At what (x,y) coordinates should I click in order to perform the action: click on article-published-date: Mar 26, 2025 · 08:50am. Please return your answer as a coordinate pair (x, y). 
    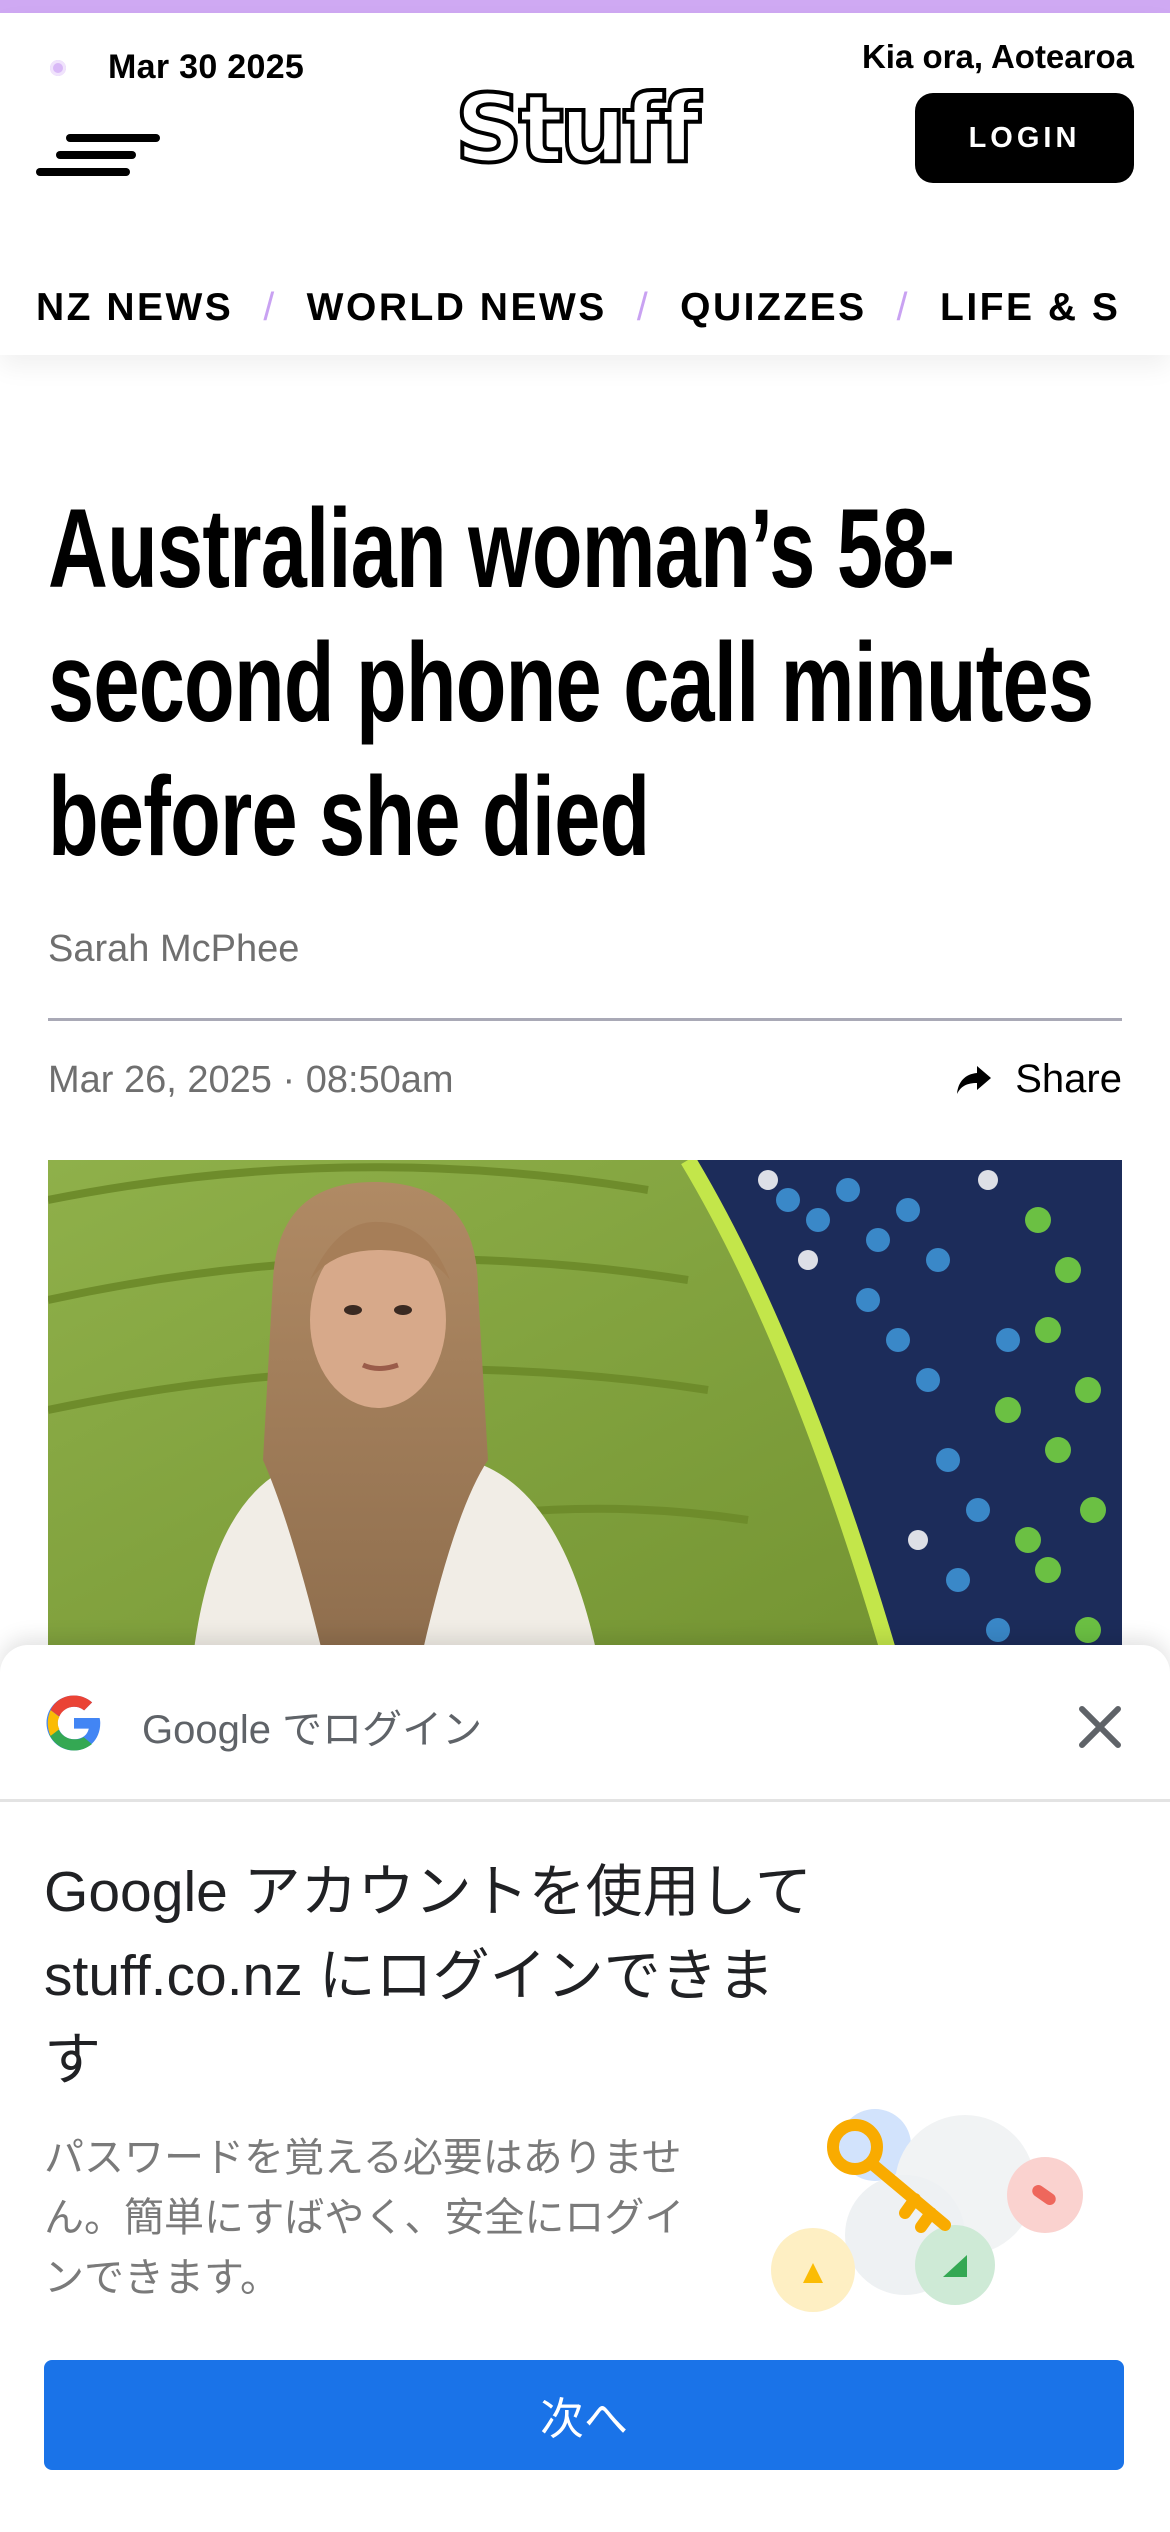
    Looking at the image, I should click on (251, 1080).